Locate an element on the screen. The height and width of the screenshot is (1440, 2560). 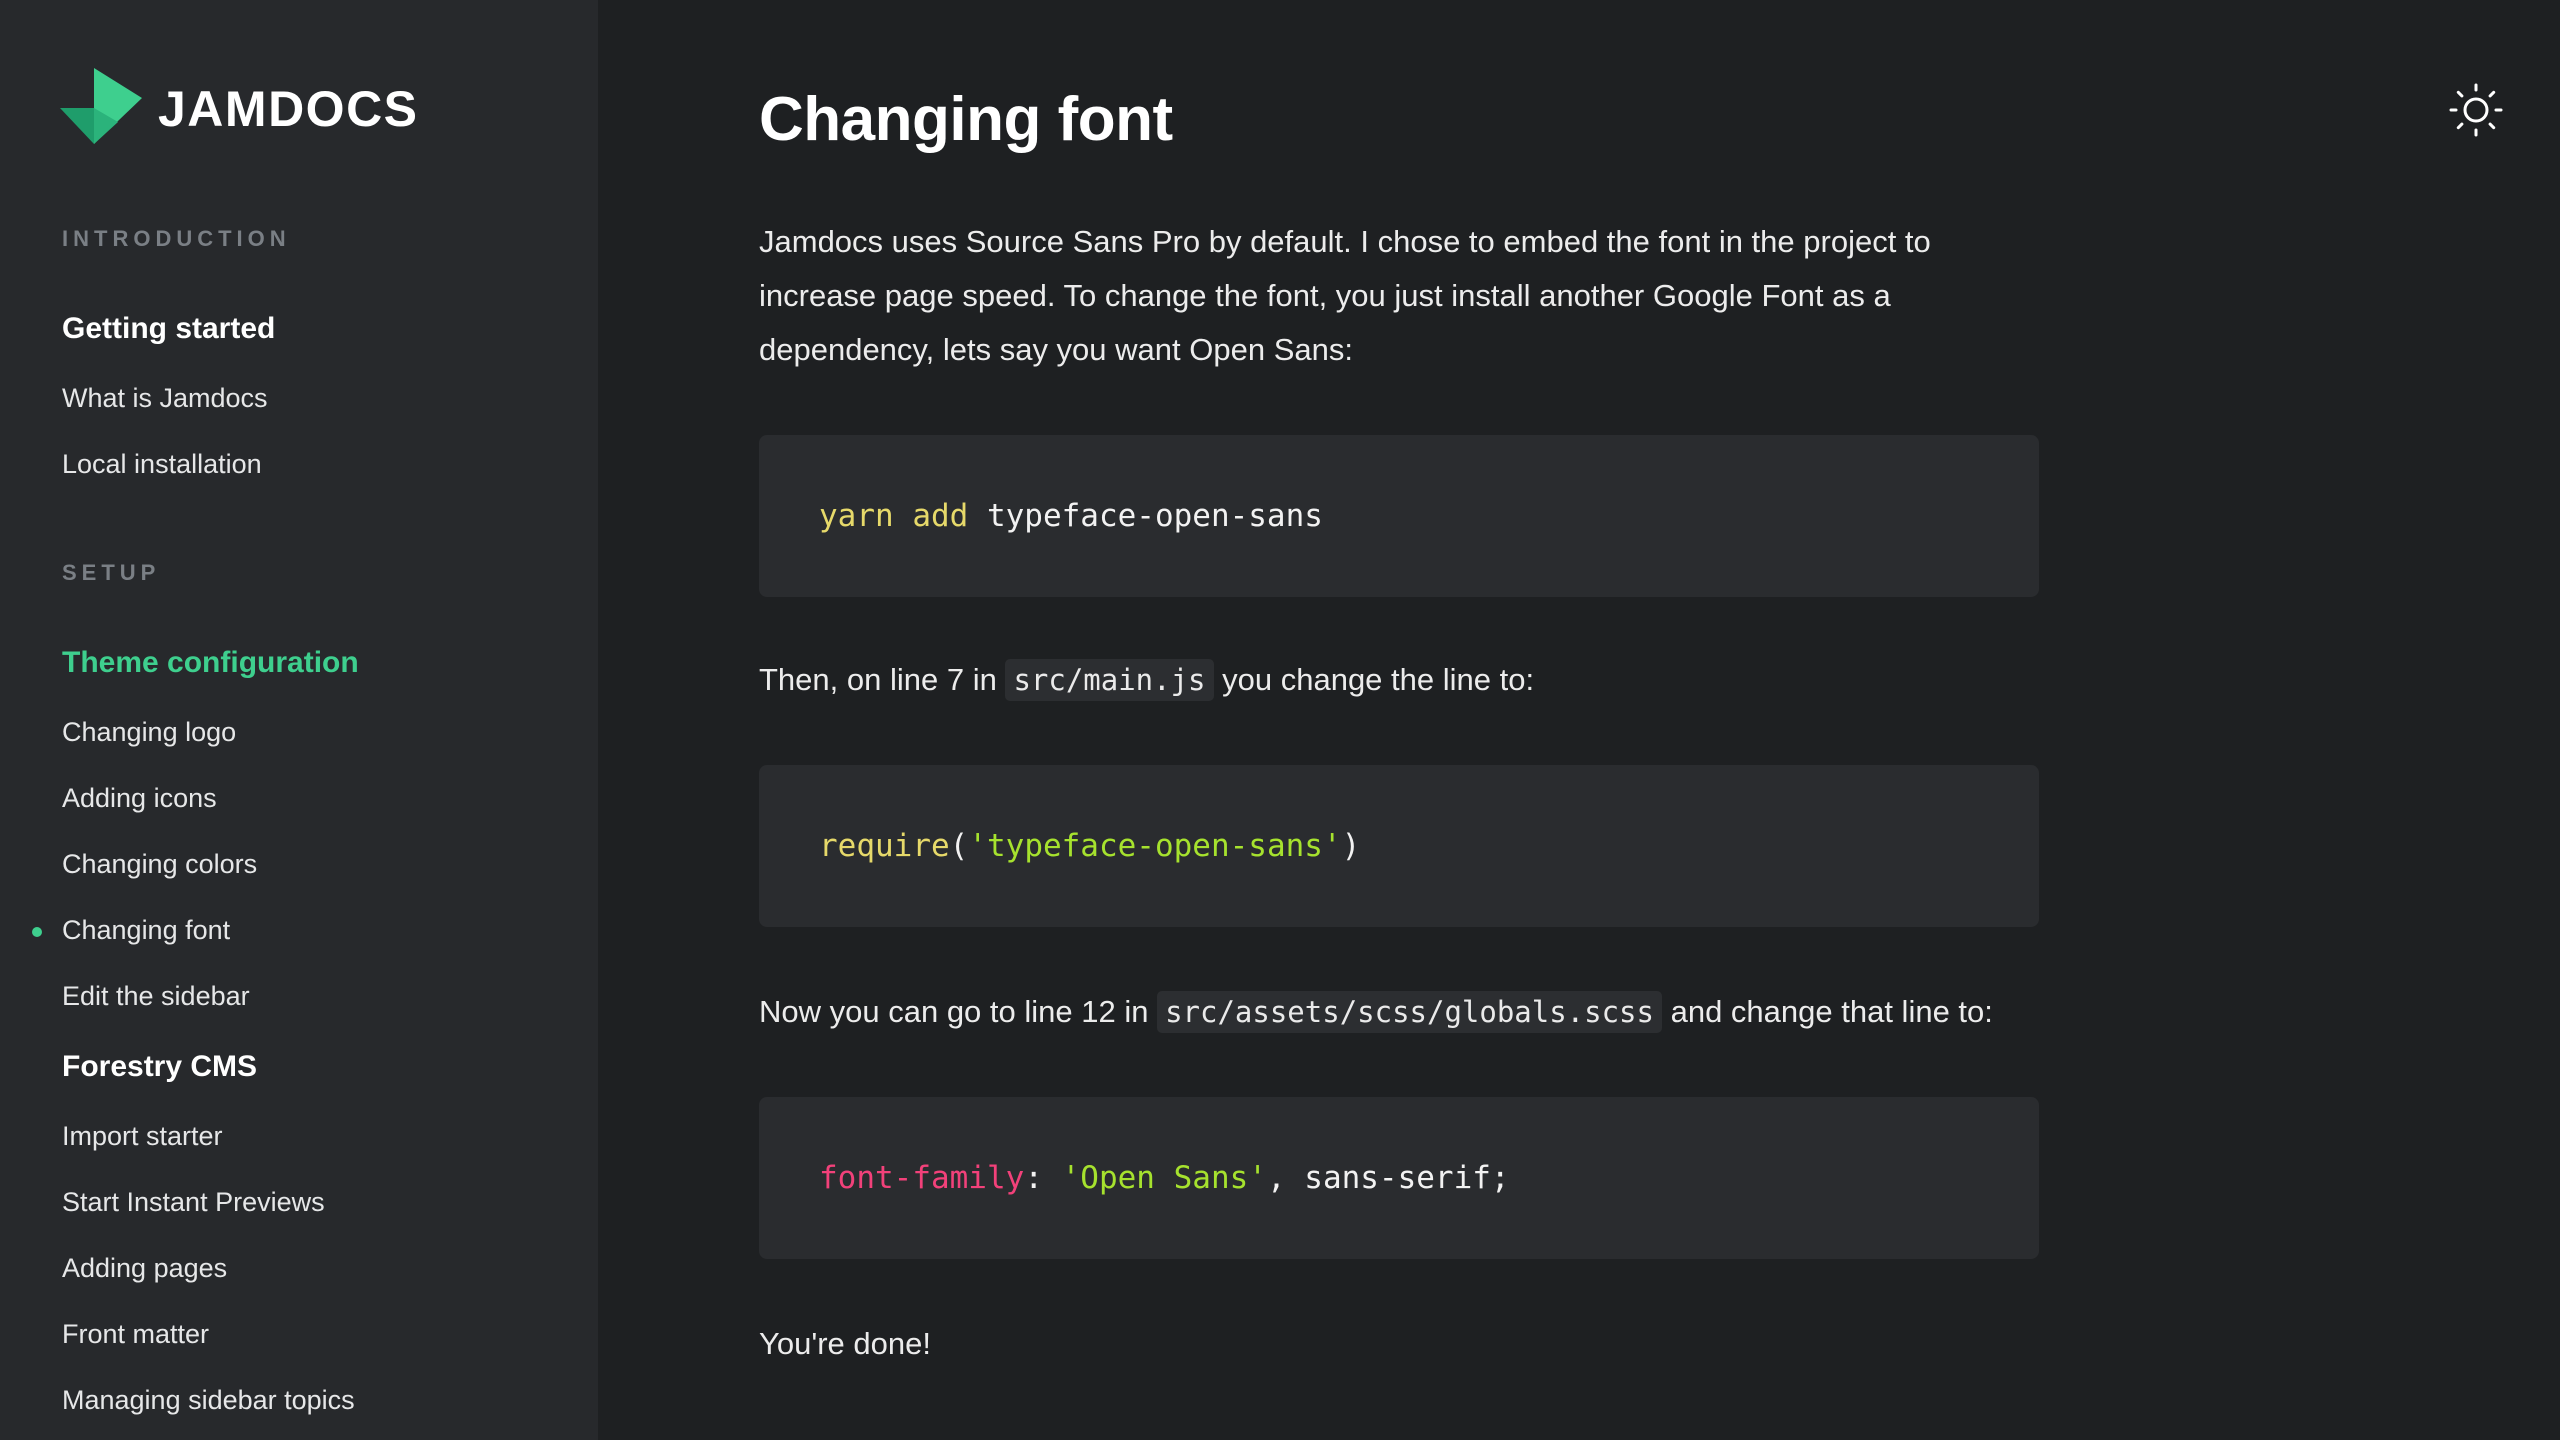
sidebar-item-managing-sidebar-topics: Managing sidebar topics is located at coordinates (208, 1400).